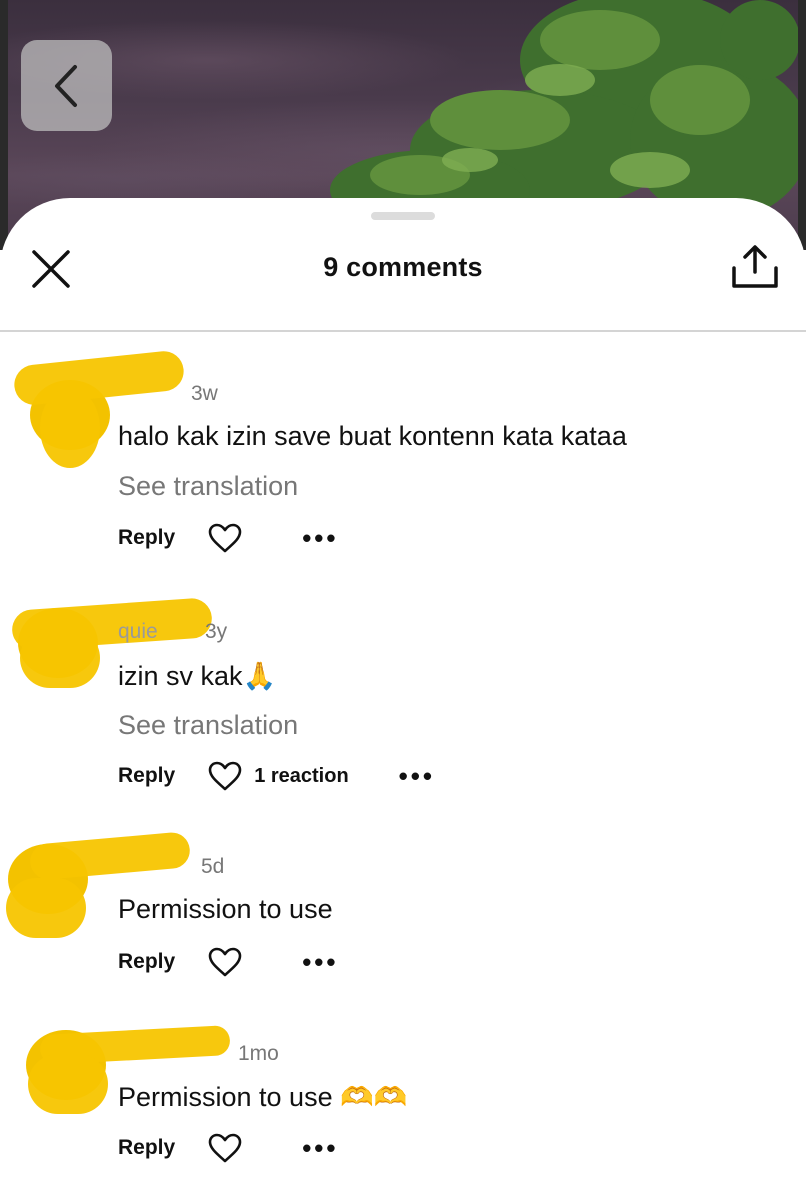 The image size is (806, 1200). Describe the element at coordinates (197, 676) in the screenshot. I see `comment-text: izin sv kak🙏` at that location.